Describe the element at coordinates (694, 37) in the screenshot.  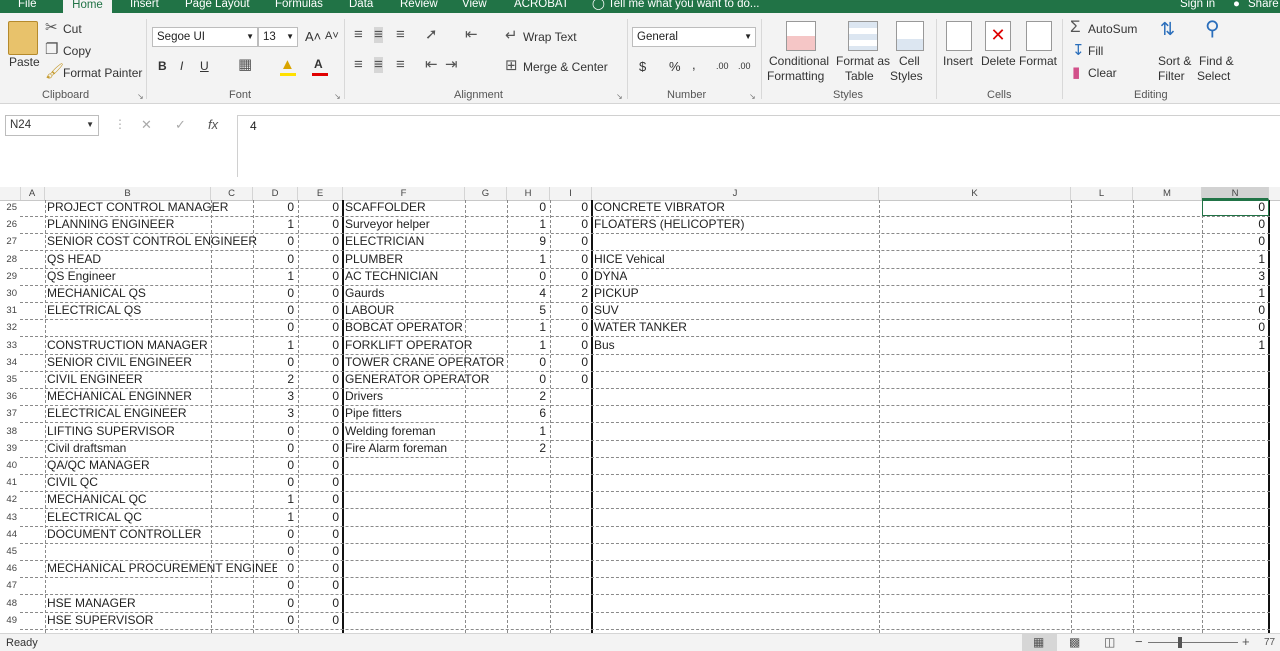
I see `number-format-select: General ▼` at that location.